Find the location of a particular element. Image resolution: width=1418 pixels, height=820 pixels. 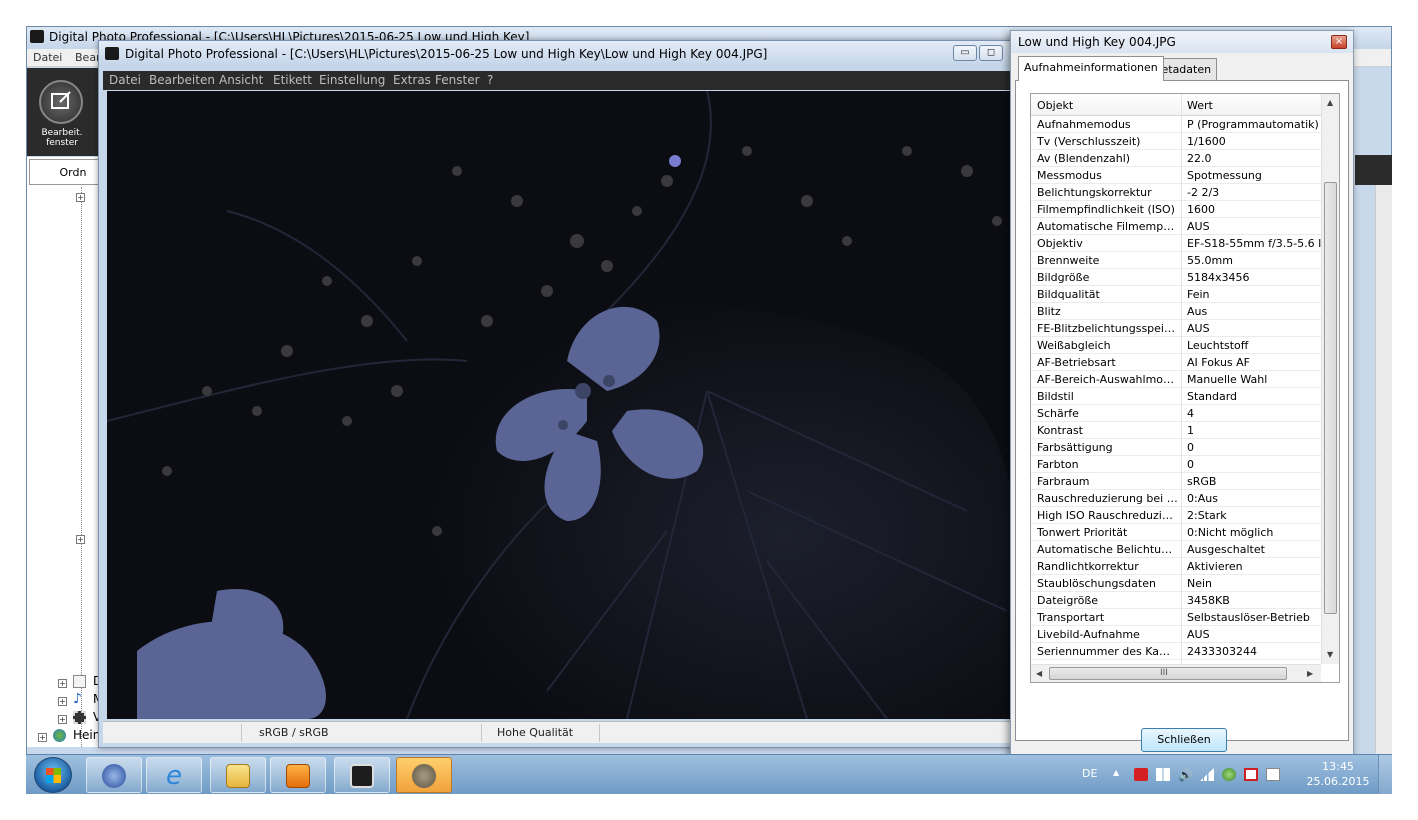

minimize-button: ▭ is located at coordinates (965, 53).